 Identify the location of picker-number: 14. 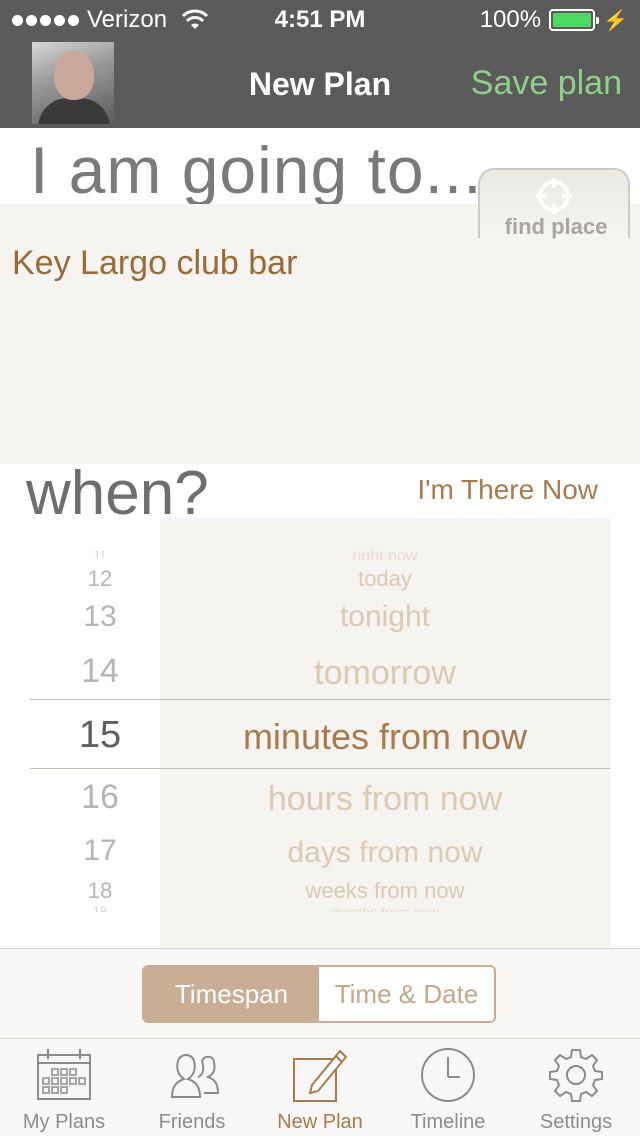
(100, 671).